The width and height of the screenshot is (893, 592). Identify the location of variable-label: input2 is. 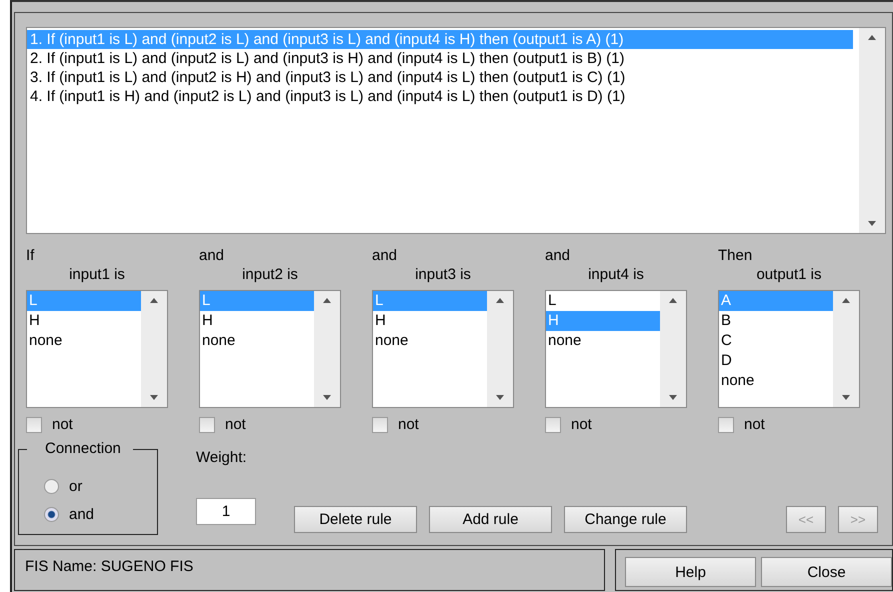
(270, 275).